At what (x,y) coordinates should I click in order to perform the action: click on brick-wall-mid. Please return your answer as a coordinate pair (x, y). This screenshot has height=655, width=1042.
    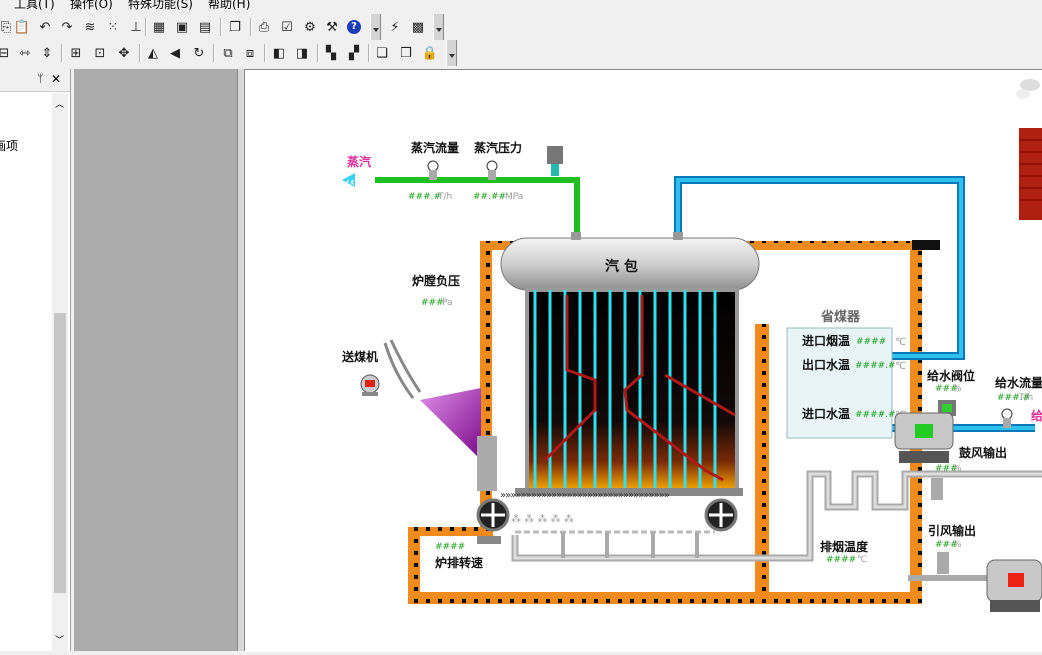
    Looking at the image, I should click on (762, 459).